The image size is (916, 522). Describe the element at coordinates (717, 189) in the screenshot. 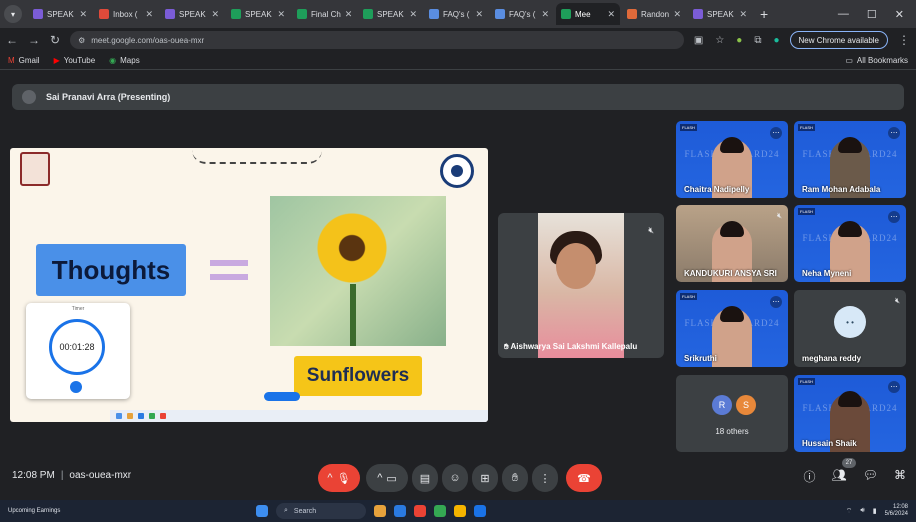

I see `participant-name: Chaitra Nadipelly` at that location.